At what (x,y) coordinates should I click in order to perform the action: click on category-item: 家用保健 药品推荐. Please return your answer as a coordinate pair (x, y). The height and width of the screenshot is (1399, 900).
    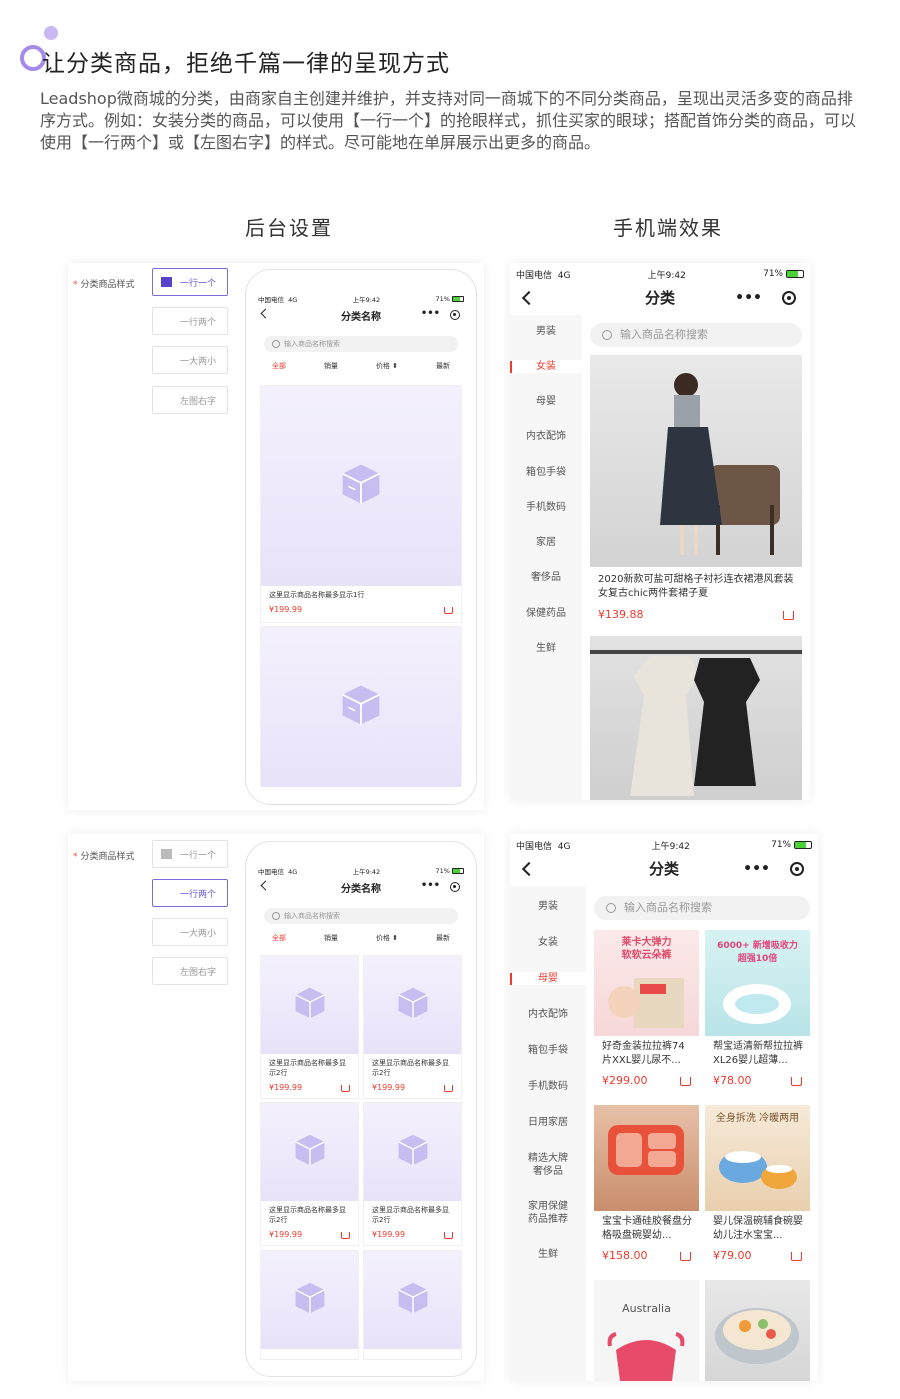
    Looking at the image, I should click on (548, 1213).